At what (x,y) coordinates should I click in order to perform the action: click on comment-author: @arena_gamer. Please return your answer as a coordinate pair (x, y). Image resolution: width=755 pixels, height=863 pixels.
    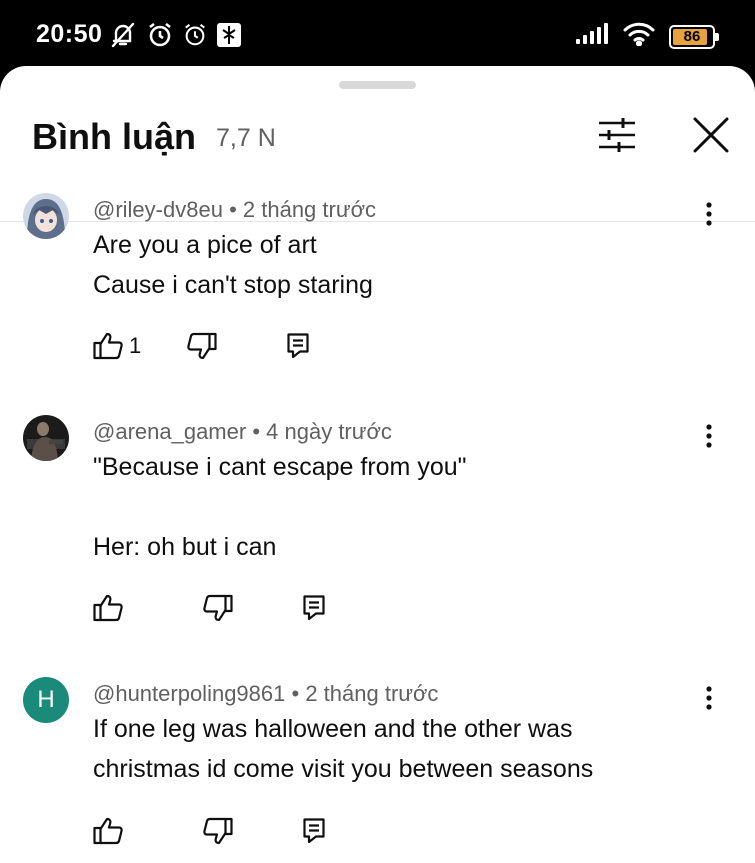
    Looking at the image, I should click on (169, 431).